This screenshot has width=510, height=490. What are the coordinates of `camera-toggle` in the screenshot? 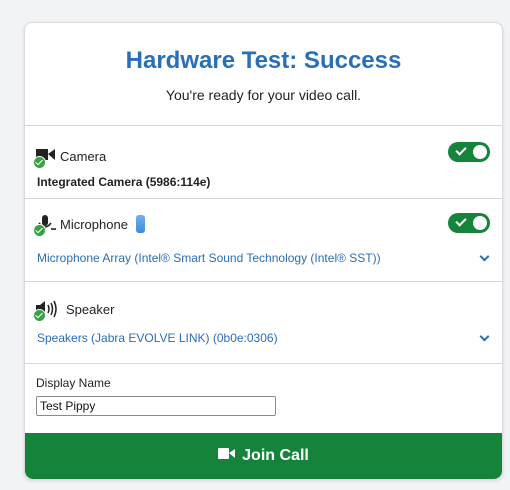 It's located at (469, 152).